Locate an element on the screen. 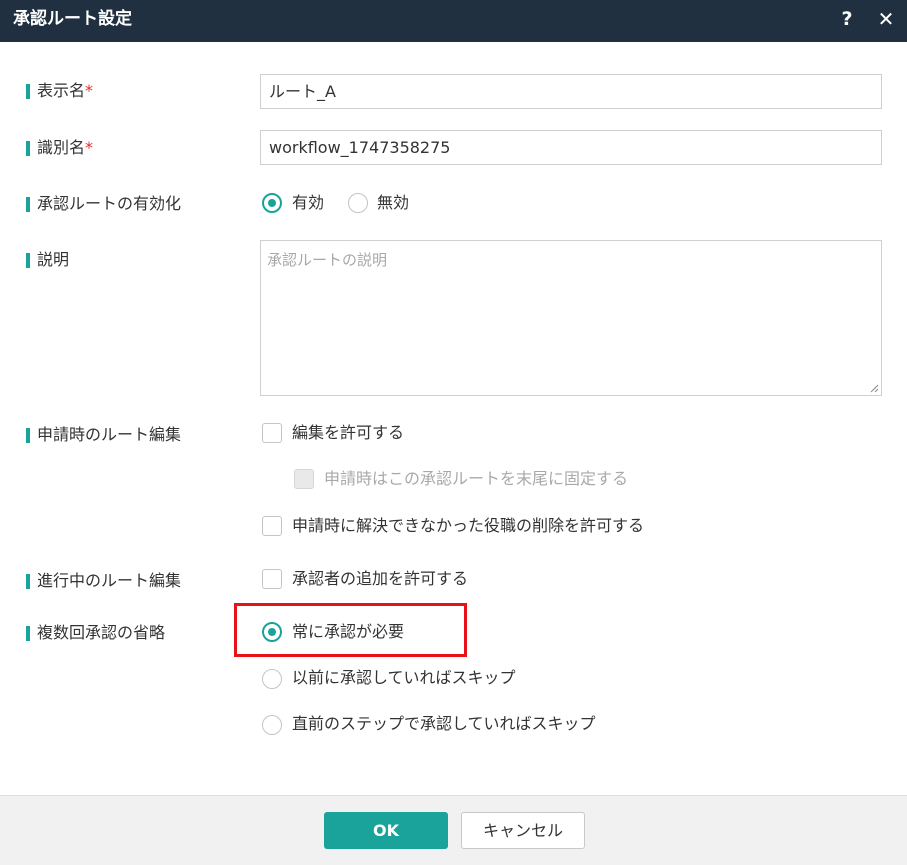 This screenshot has width=907, height=865. skip-if-approved-before-radio is located at coordinates (272, 679).